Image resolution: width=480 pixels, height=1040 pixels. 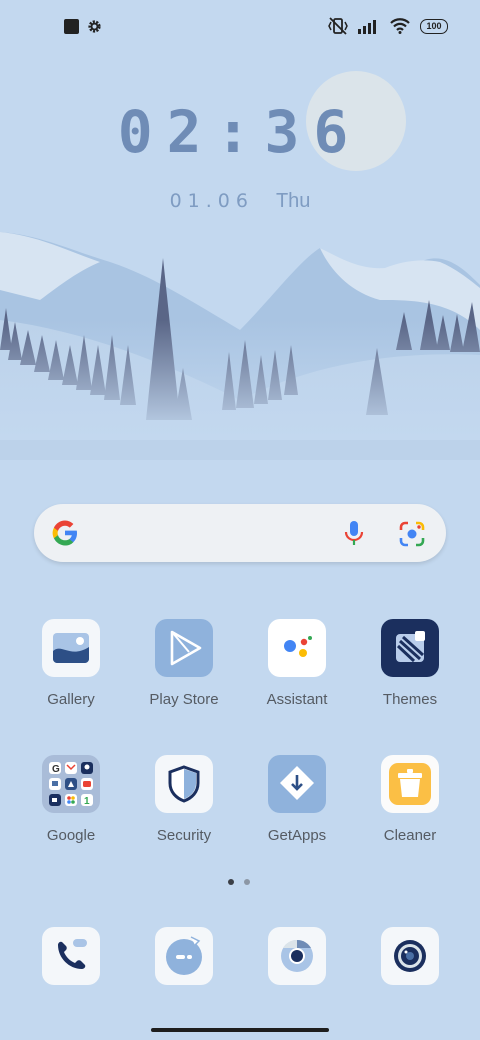 What do you see at coordinates (240, 1030) in the screenshot?
I see `home-indicator-bar` at bounding box center [240, 1030].